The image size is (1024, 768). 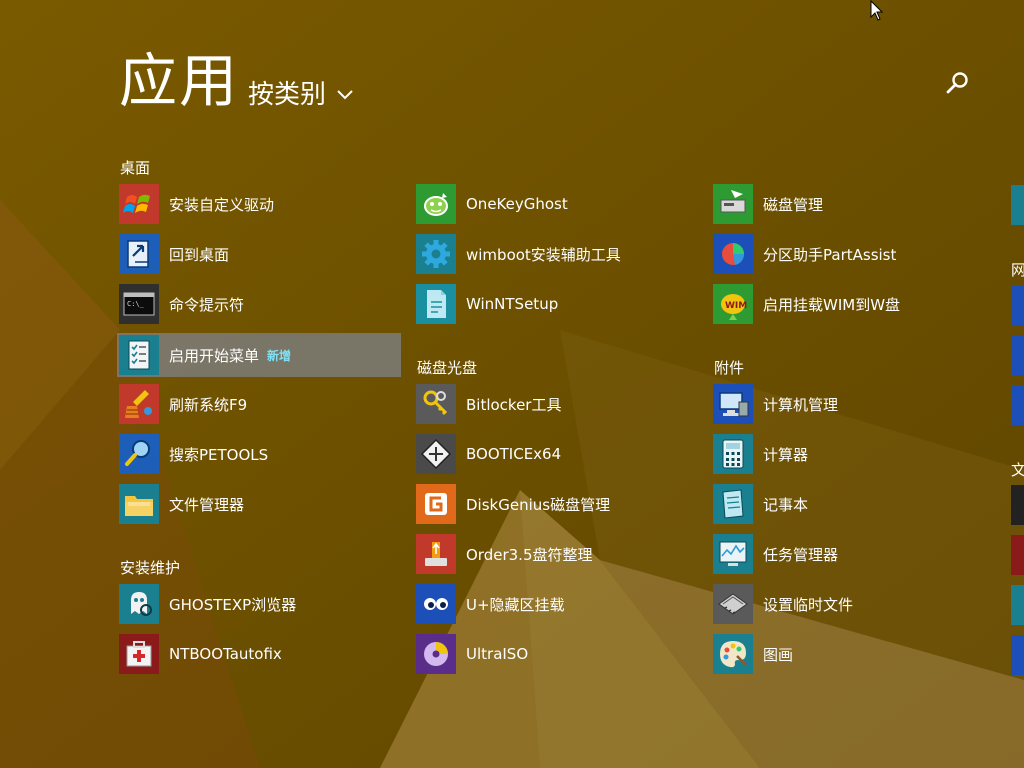 I want to click on app-tile-paint: 图画, so click(x=853, y=654).